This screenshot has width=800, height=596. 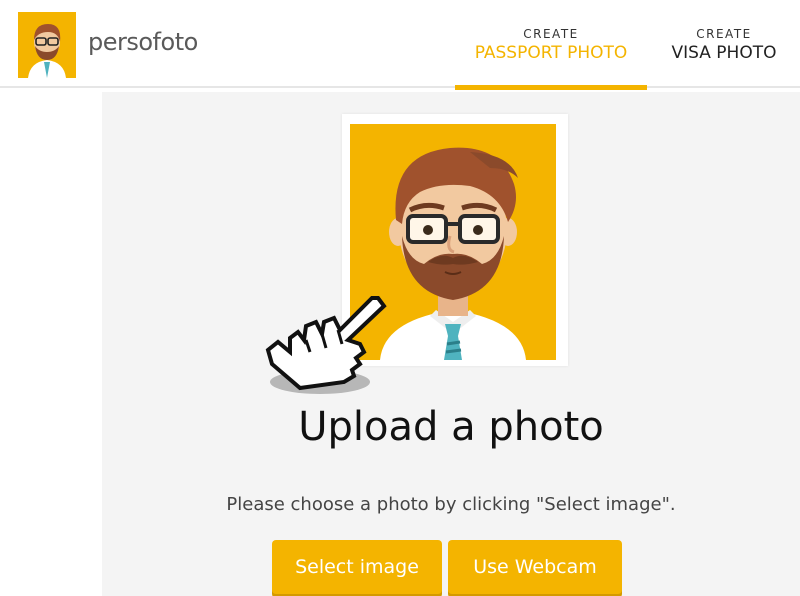 I want to click on brand-name: persofoto, so click(x=143, y=42).